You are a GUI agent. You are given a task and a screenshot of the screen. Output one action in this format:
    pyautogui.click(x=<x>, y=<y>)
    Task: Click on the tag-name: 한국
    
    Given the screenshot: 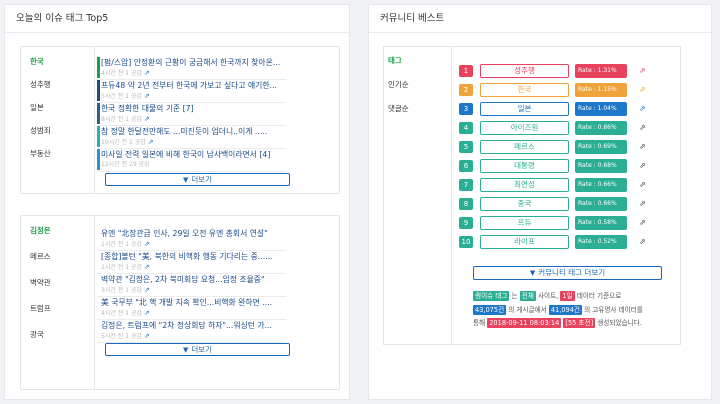 What is the action you would take?
    pyautogui.click(x=524, y=90)
    